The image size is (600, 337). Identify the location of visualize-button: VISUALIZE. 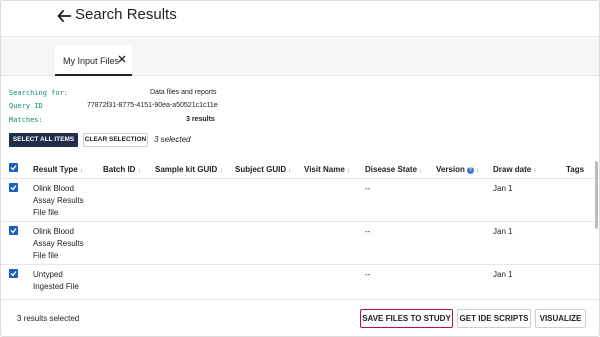
(560, 318).